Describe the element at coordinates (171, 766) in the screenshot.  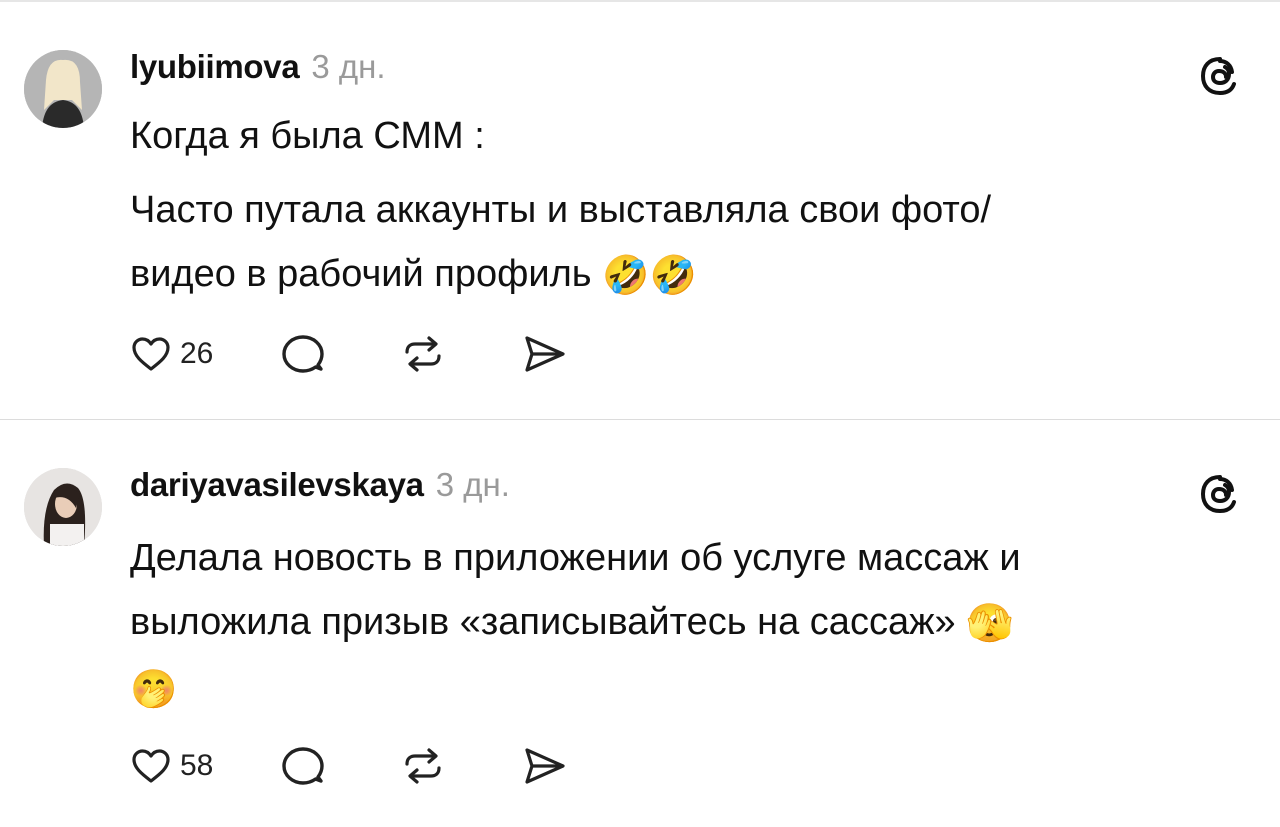
I see `like-button: 58` at that location.